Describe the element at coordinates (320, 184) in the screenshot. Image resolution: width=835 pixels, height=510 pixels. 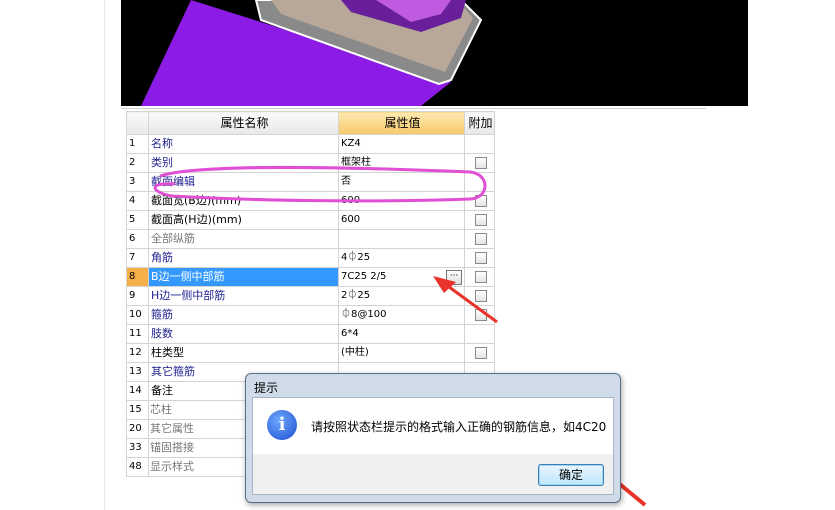
I see `highlight-ellipse` at that location.